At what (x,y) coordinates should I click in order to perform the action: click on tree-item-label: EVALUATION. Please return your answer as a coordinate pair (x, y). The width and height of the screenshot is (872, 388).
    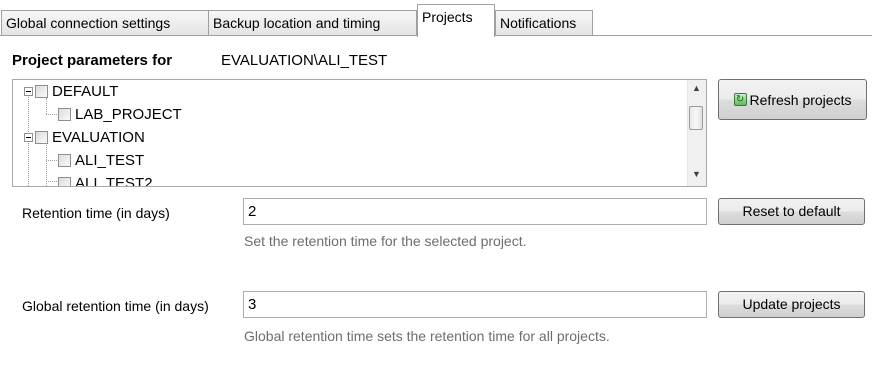
    Looking at the image, I should click on (98, 137).